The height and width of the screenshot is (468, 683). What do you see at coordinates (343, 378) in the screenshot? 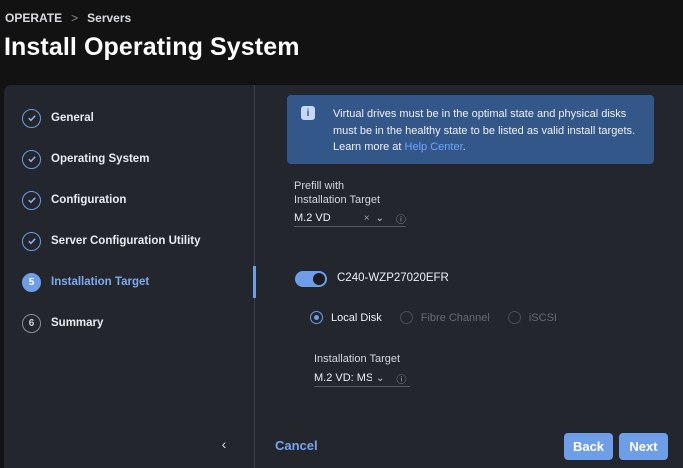
I see `installation-target-value: M.2 VD: MSt` at bounding box center [343, 378].